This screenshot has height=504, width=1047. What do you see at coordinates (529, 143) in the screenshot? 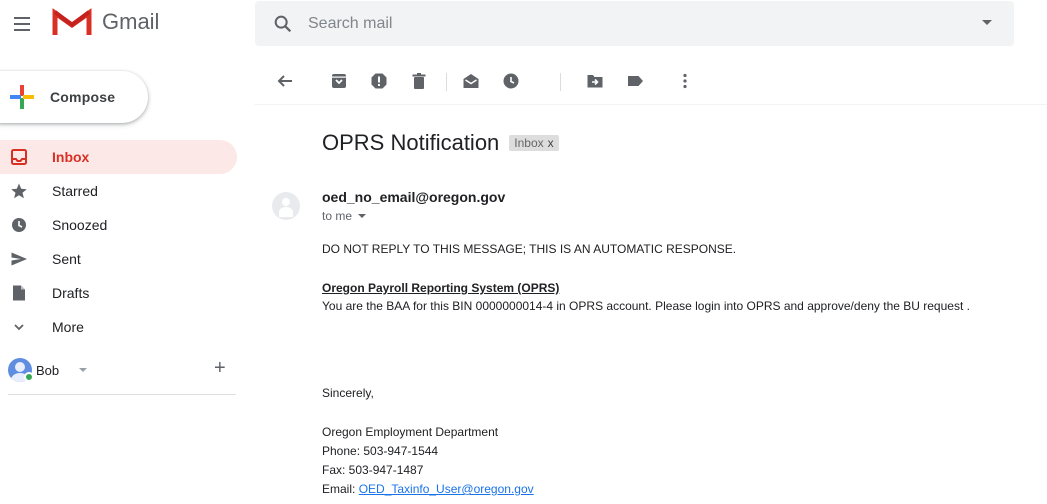
I see `label-chip-text: Inbox` at bounding box center [529, 143].